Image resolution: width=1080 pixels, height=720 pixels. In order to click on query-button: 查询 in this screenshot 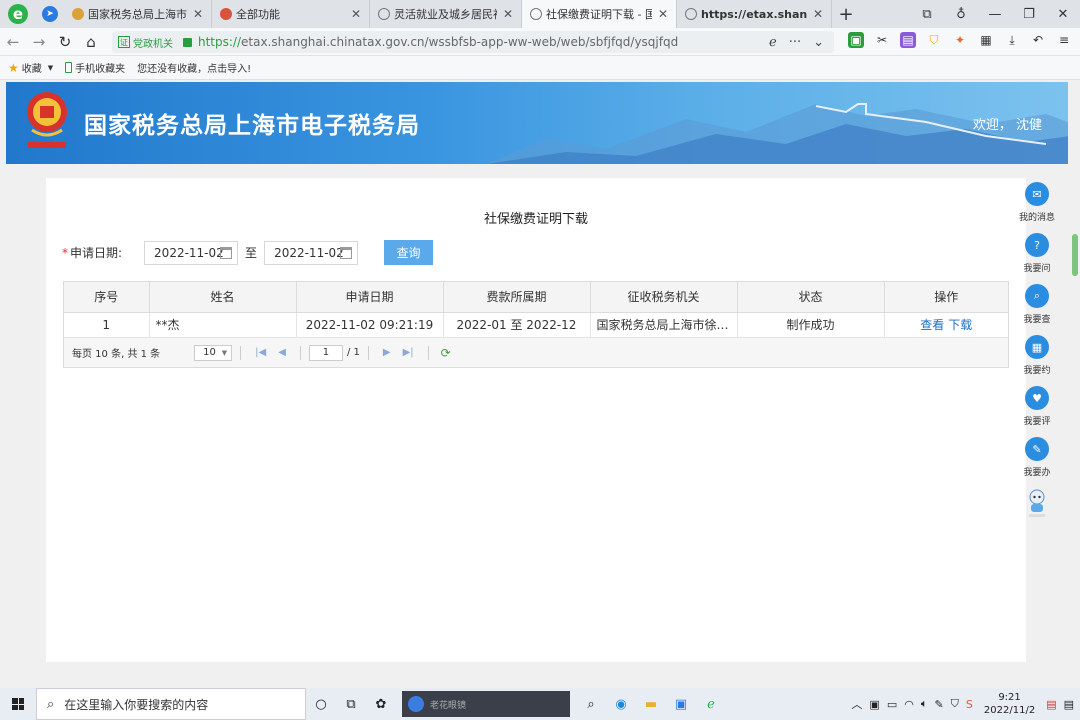, I will do `click(409, 252)`.